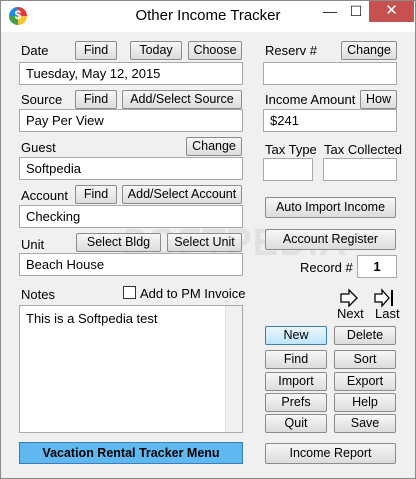 The height and width of the screenshot is (479, 416). Describe the element at coordinates (131, 73) in the screenshot. I see `date-field: Tuesday, May 12, 2015` at that location.